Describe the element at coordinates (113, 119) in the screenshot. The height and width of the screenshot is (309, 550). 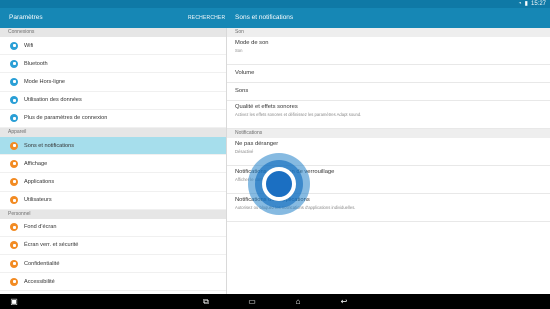
I see `sidebar-item-more-connections: Plus de paramètres de connexion` at that location.